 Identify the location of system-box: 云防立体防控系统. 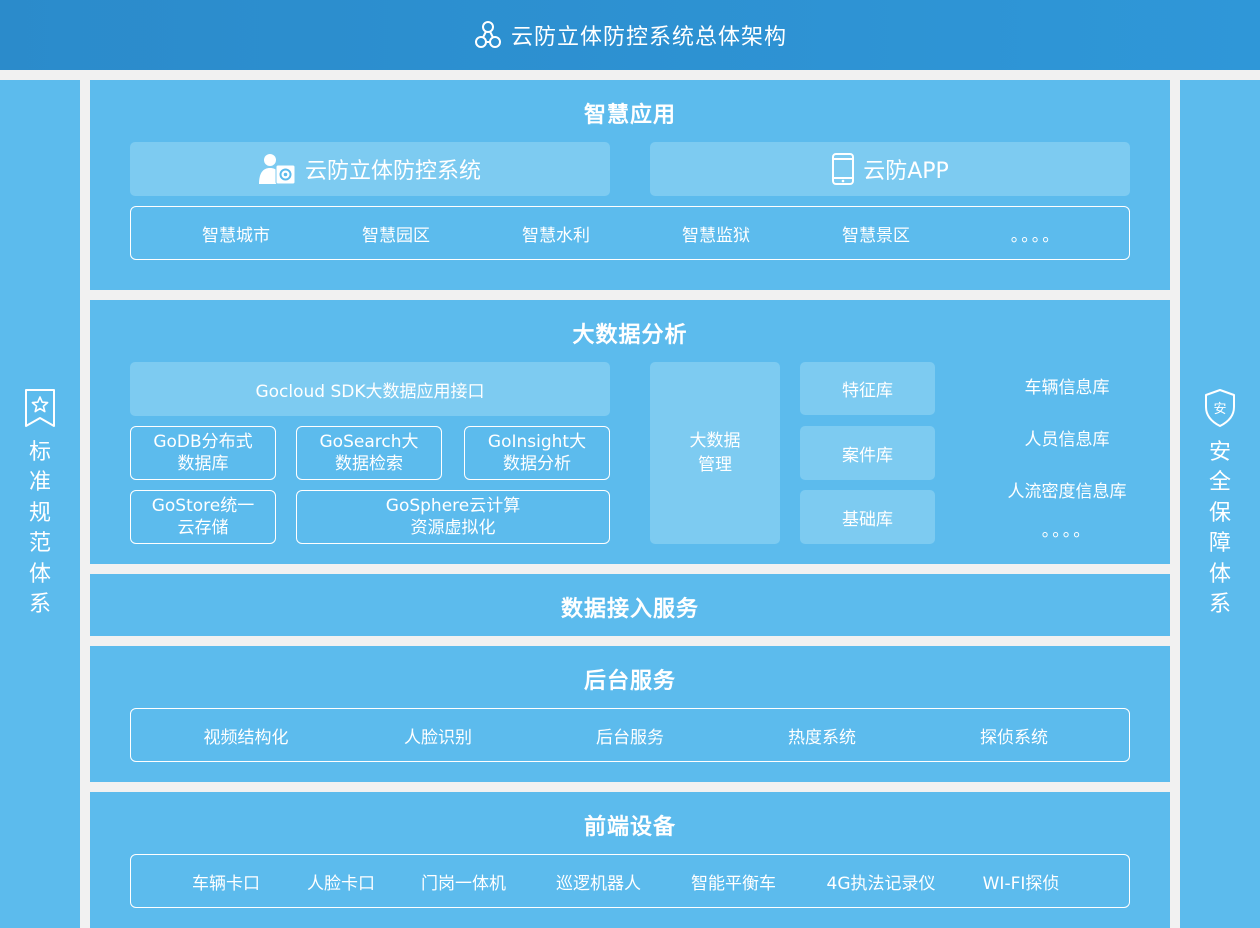
(370, 169).